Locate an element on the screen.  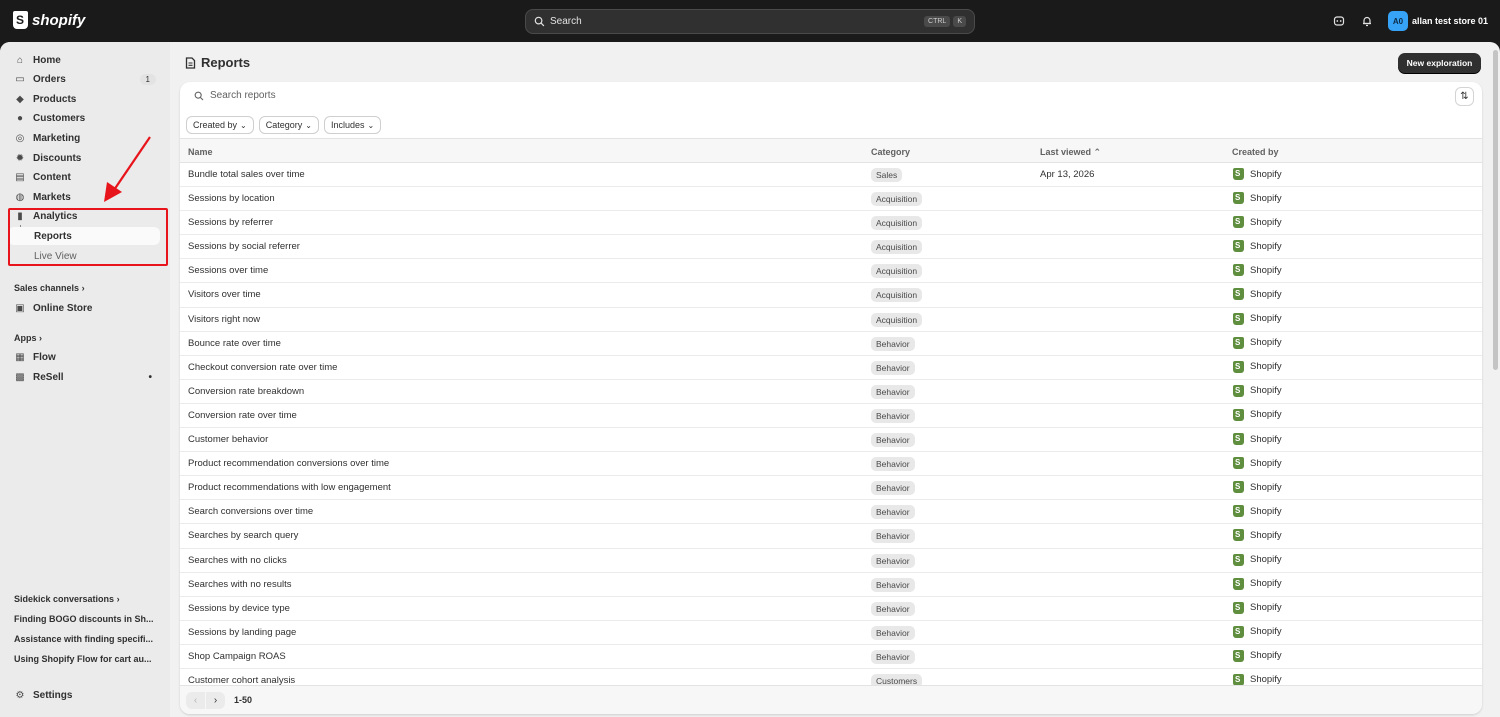
filter-created-by: Created by ⌄ is located at coordinates (220, 125).